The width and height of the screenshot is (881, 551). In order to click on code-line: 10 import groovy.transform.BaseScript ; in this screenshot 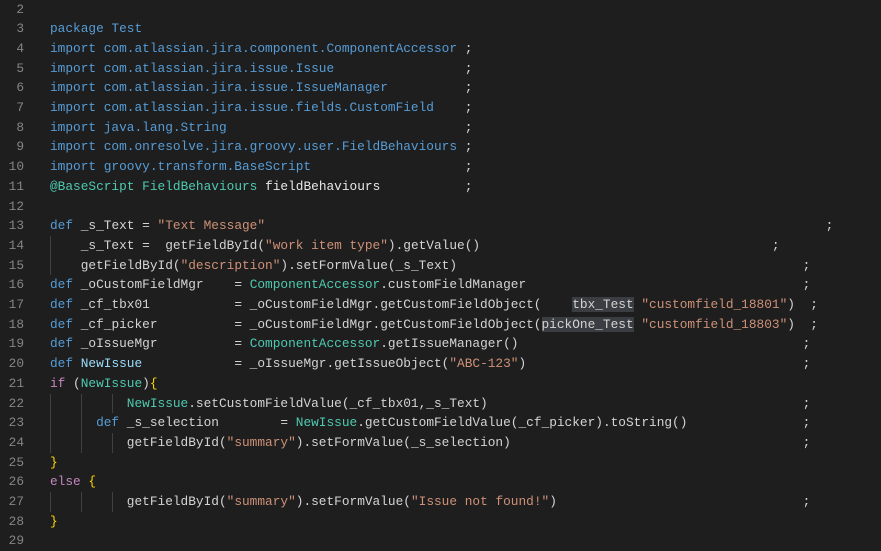, I will do `click(440, 167)`.